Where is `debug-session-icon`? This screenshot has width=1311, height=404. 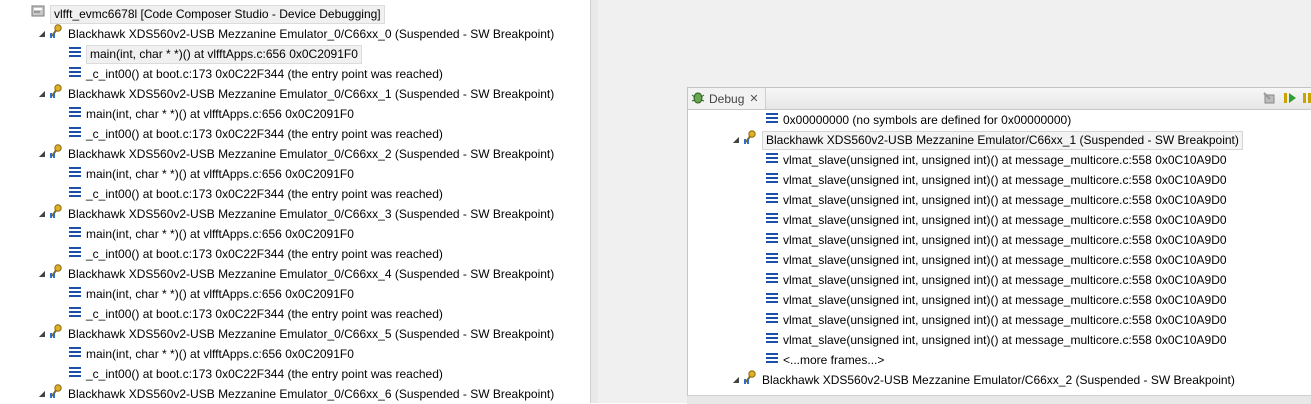
debug-session-icon is located at coordinates (38, 14).